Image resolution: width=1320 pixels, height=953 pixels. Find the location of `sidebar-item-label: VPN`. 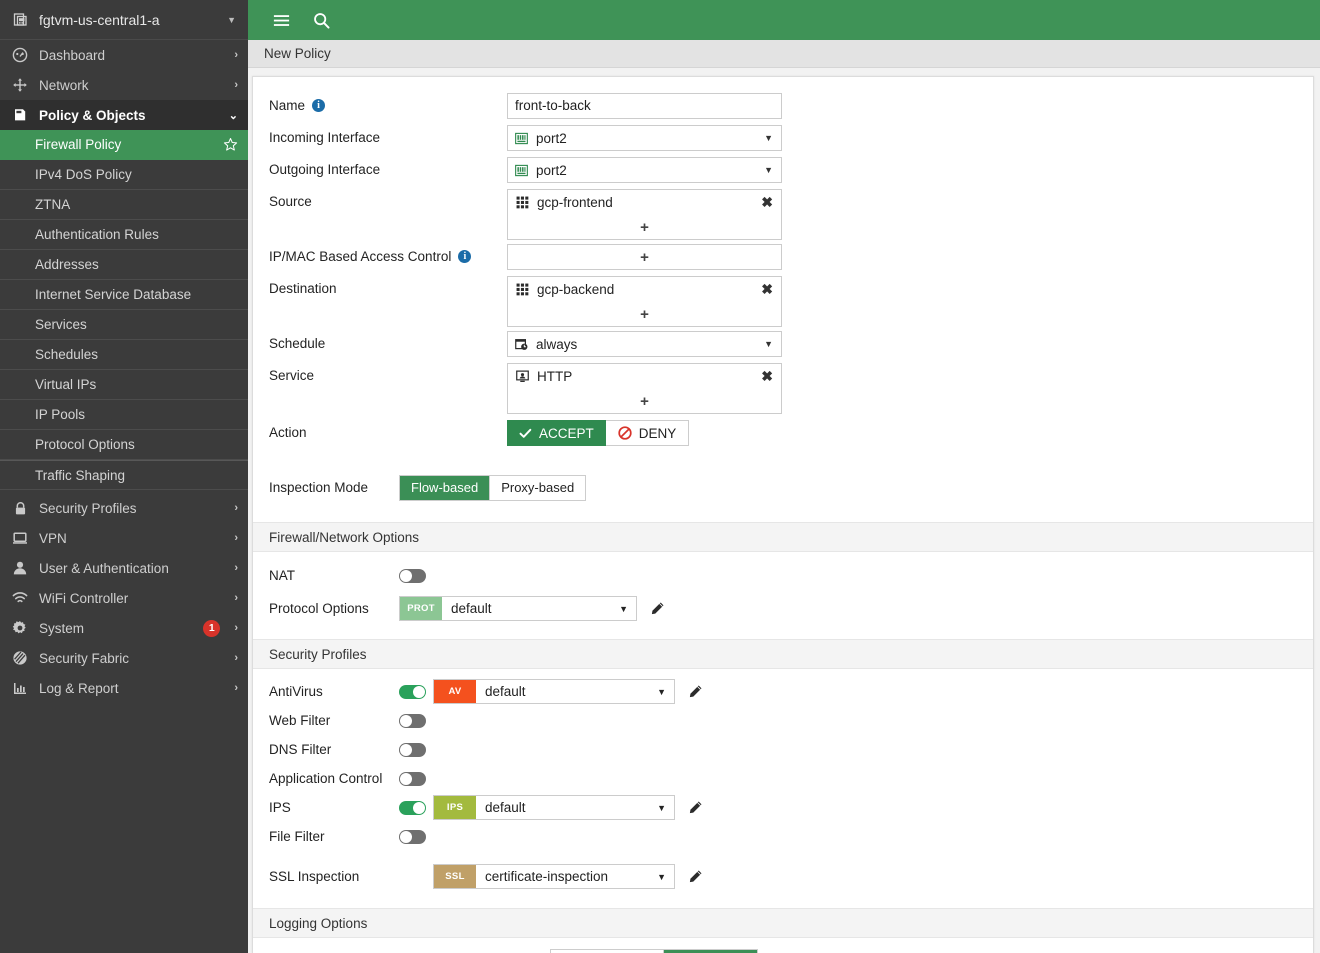

sidebar-item-label: VPN is located at coordinates (53, 538).